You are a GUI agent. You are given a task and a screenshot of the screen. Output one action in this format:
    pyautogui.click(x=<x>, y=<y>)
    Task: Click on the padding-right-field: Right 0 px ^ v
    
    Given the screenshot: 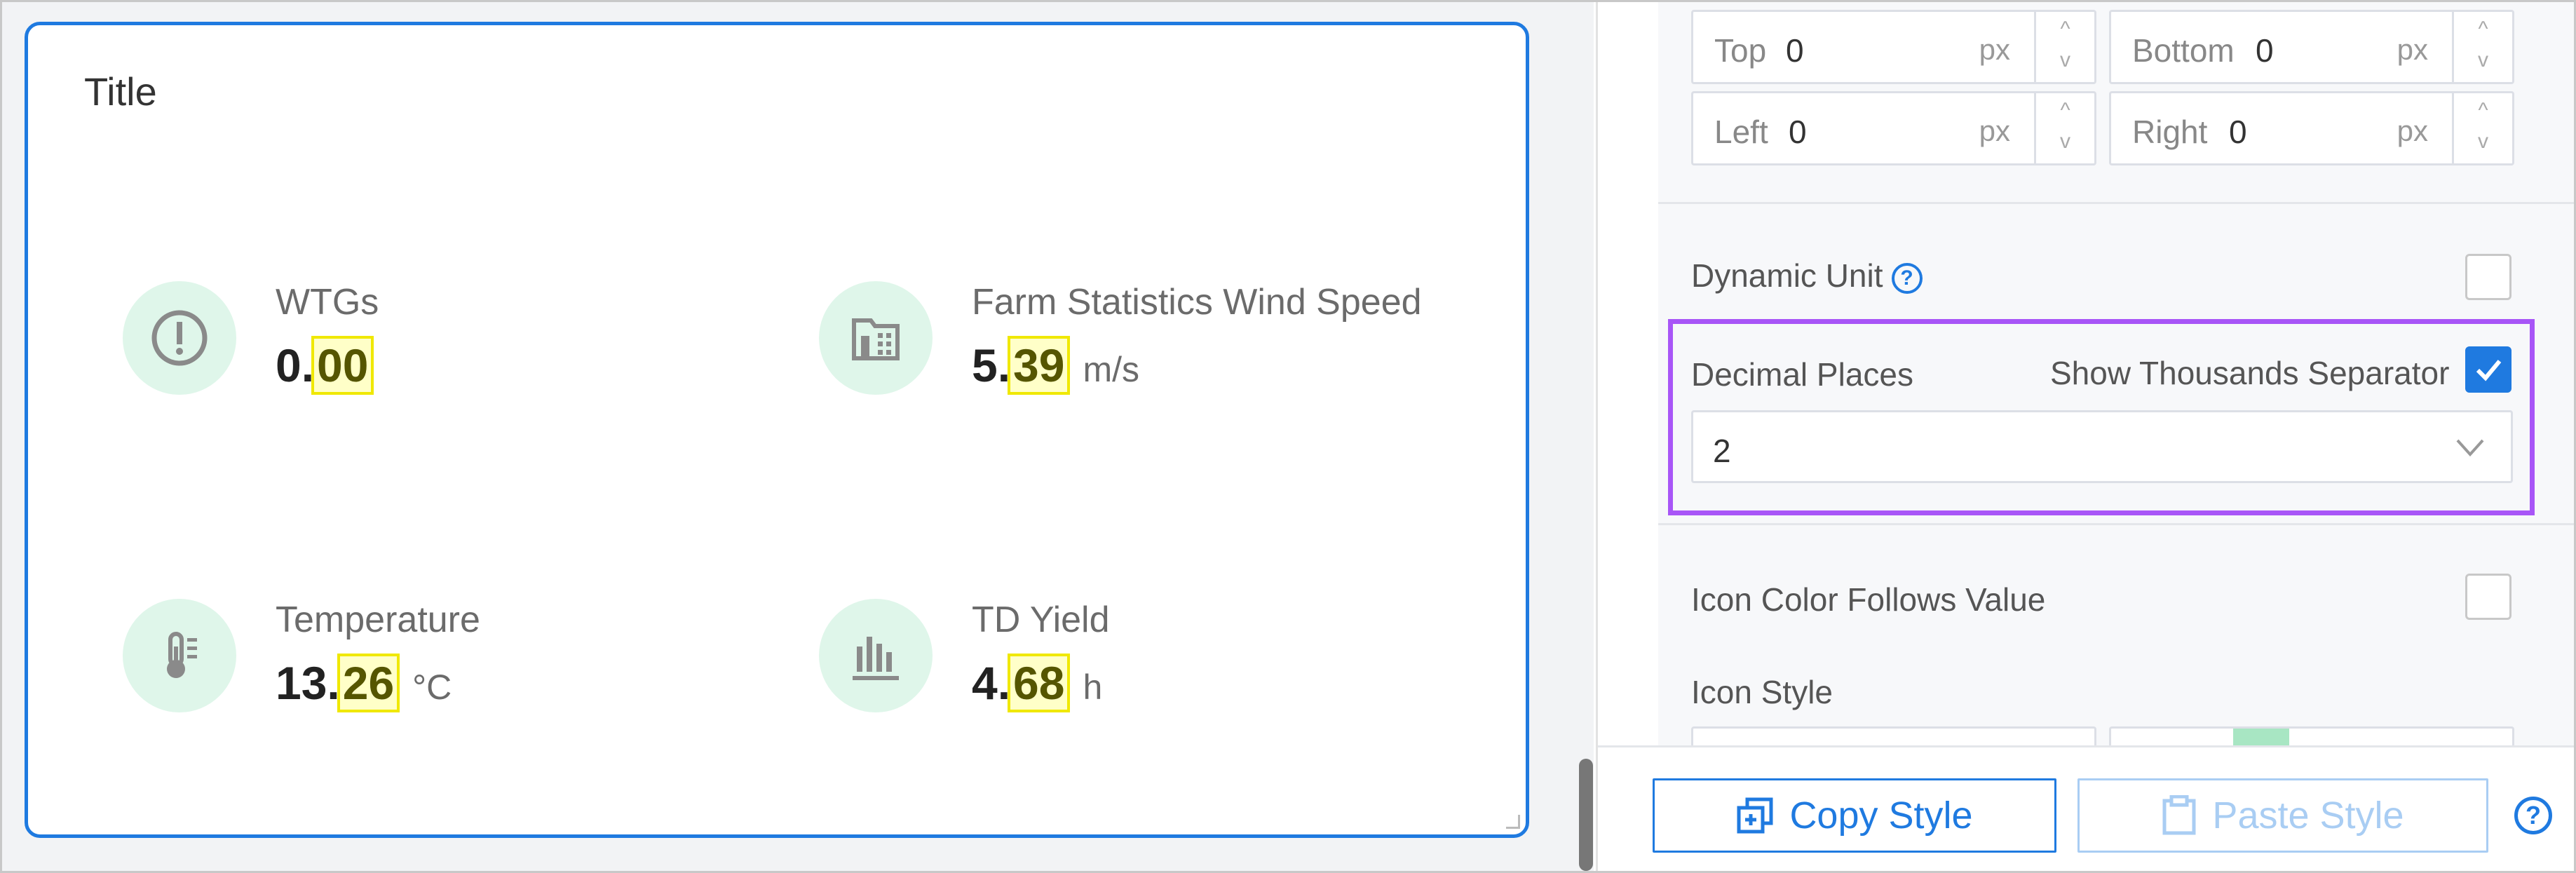 What is the action you would take?
    pyautogui.click(x=2311, y=128)
    